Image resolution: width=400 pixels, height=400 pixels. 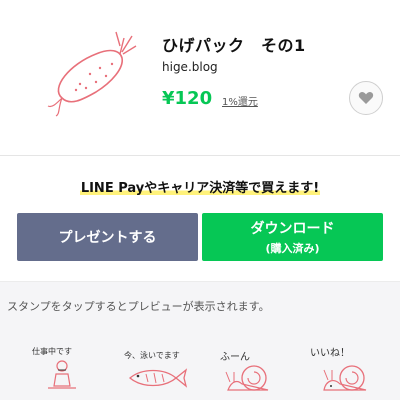 What do you see at coordinates (247, 378) in the screenshot?
I see `snail-sticker` at bounding box center [247, 378].